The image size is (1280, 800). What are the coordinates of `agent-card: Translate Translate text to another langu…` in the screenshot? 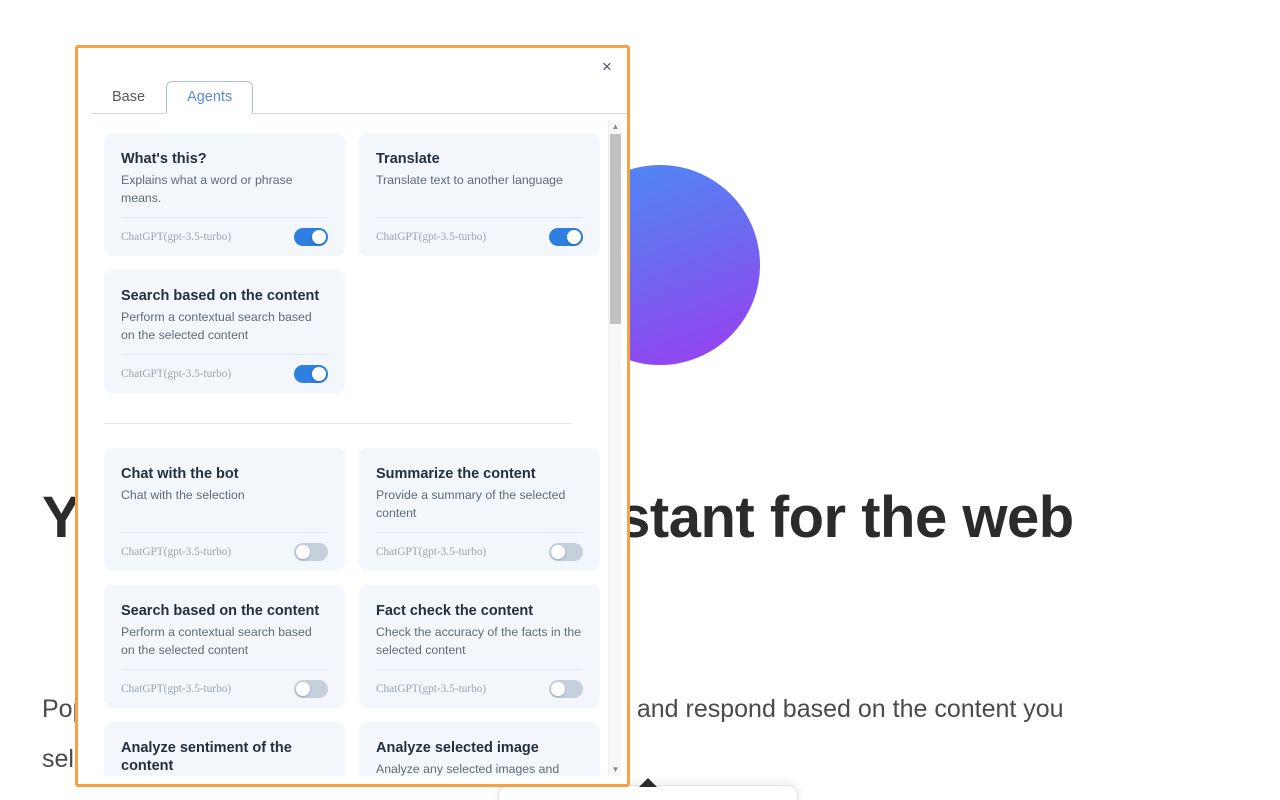 It's located at (479, 194).